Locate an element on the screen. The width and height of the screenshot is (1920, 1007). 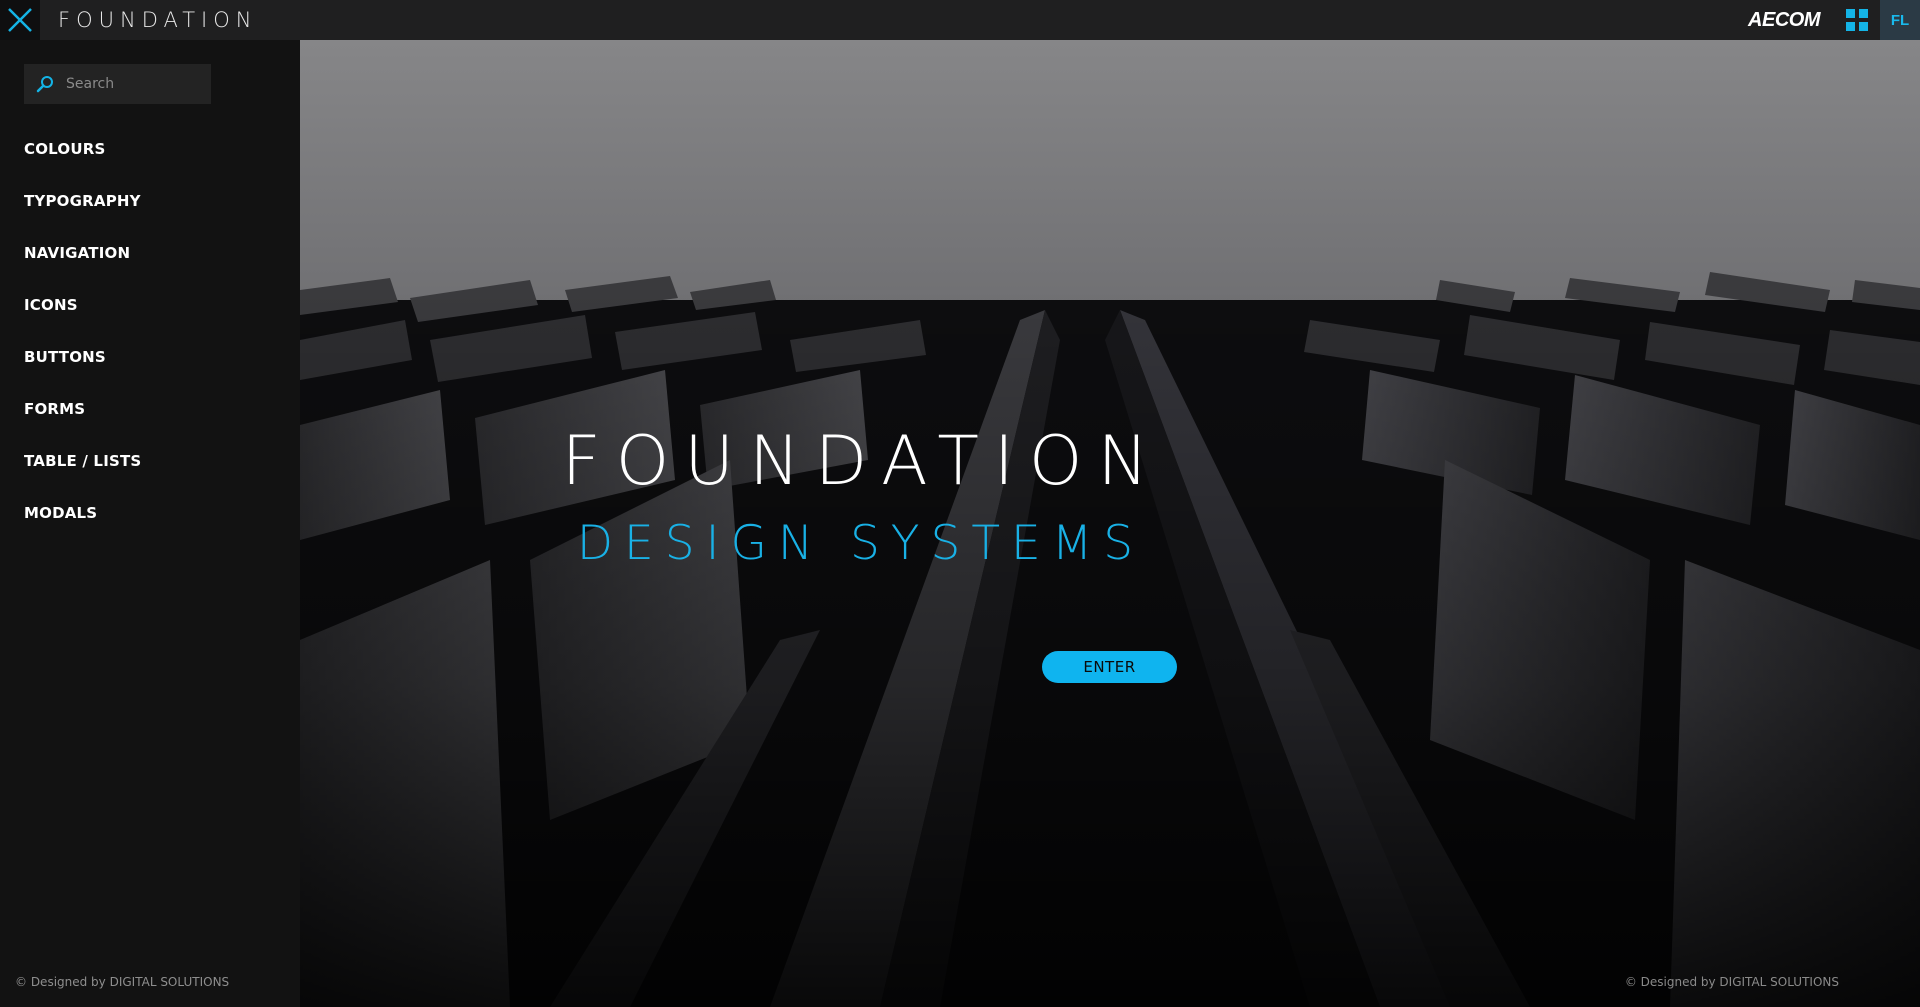
nav-item-colours: COLOURS is located at coordinates (82, 149).